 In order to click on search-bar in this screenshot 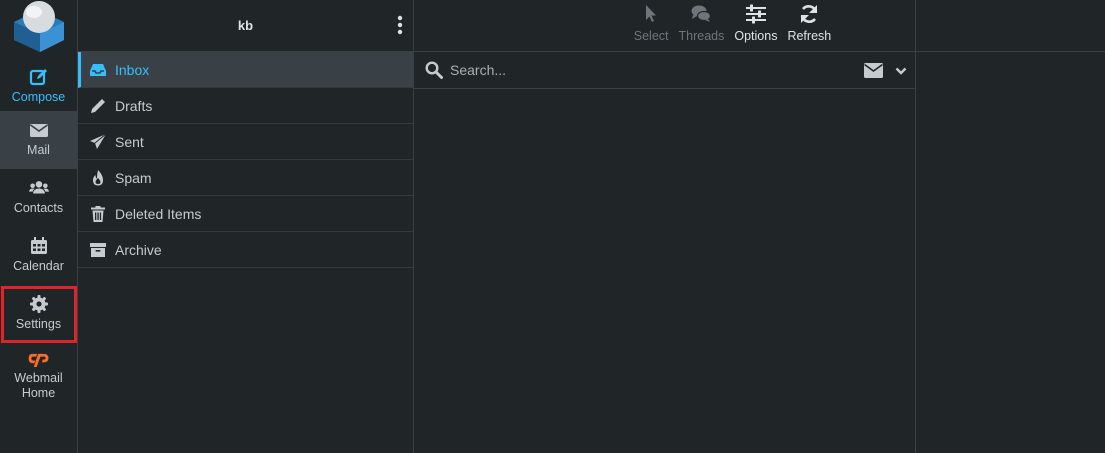, I will do `click(664, 70)`.